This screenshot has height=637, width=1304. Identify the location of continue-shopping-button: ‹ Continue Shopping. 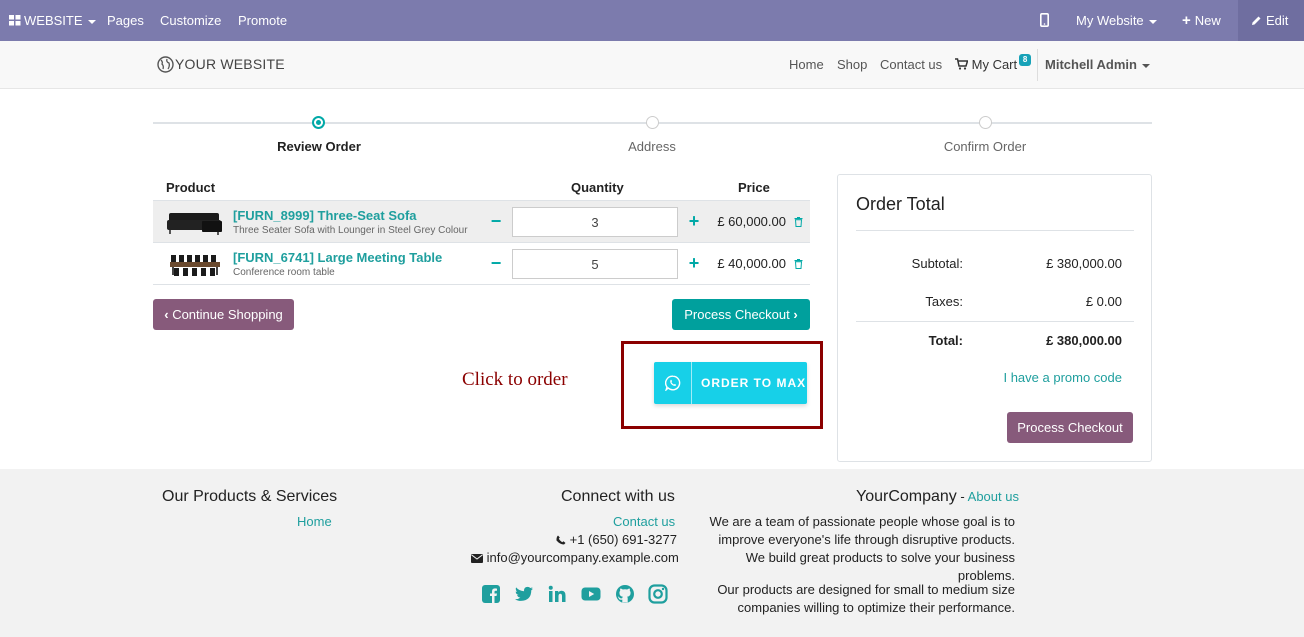
(223, 314).